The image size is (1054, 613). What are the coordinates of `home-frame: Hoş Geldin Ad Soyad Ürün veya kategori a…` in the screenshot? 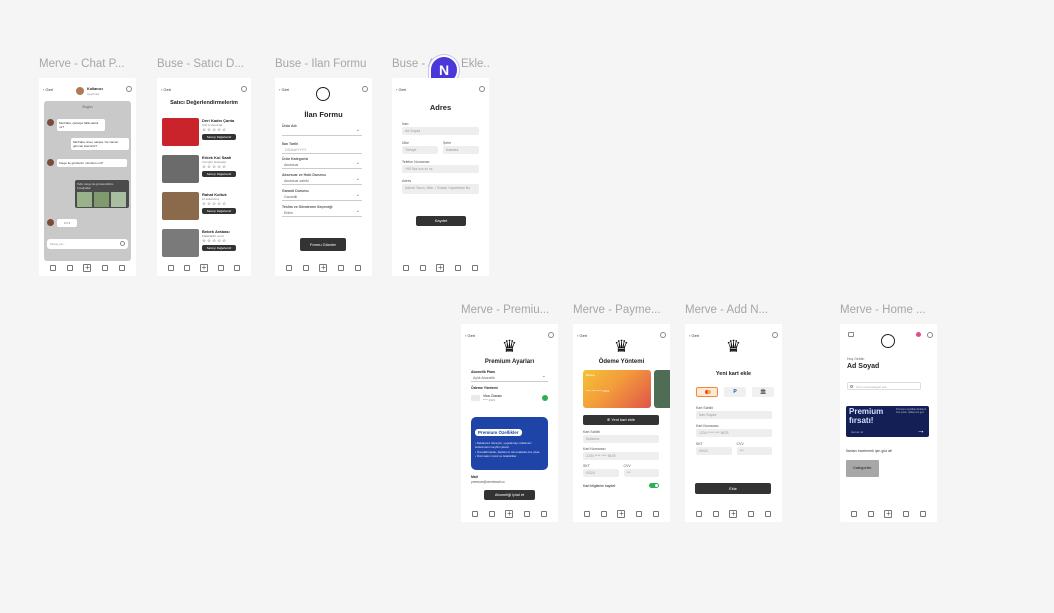 It's located at (888, 423).